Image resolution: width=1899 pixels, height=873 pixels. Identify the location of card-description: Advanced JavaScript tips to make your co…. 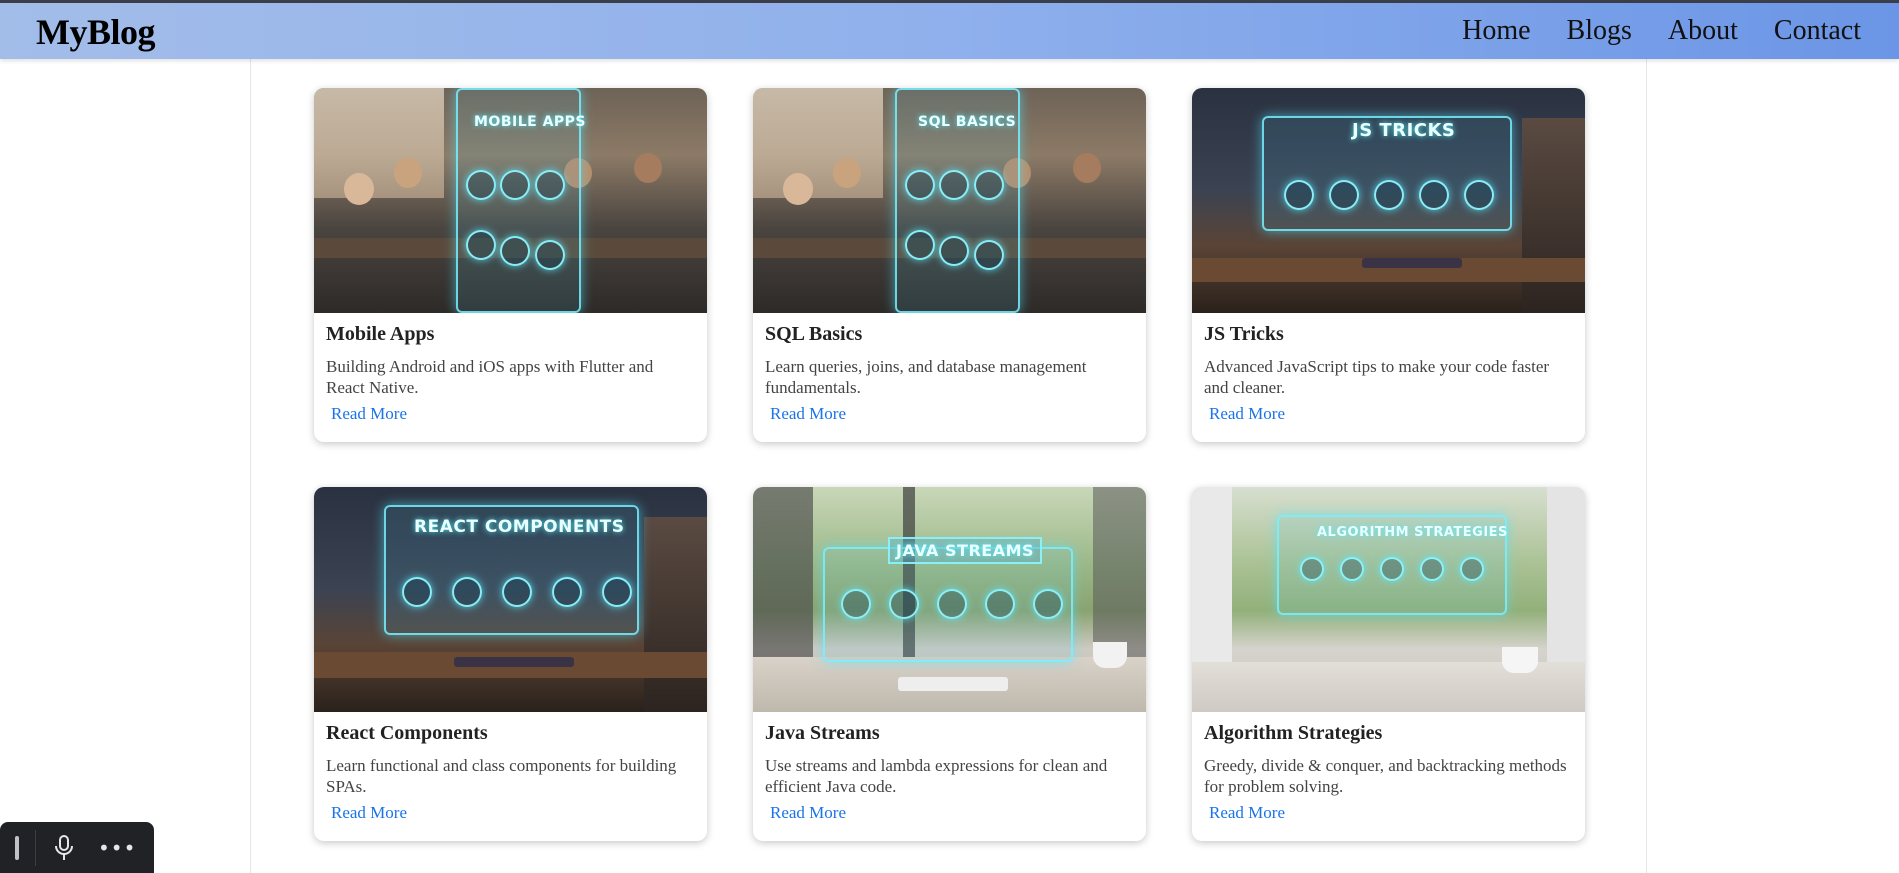
(1377, 377).